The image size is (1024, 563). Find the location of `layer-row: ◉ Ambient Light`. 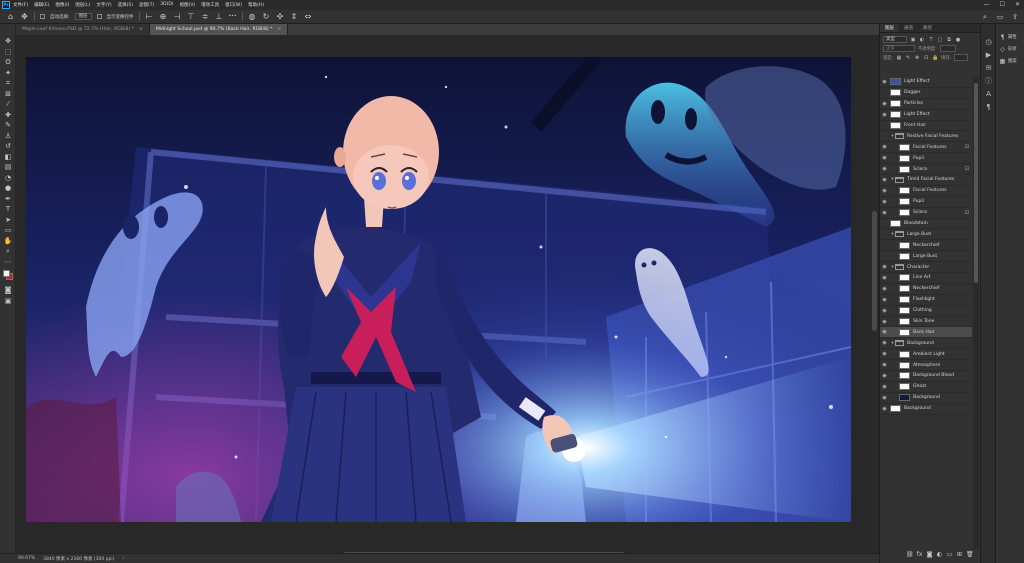

layer-row: ◉ Ambient Light is located at coordinates (926, 355).